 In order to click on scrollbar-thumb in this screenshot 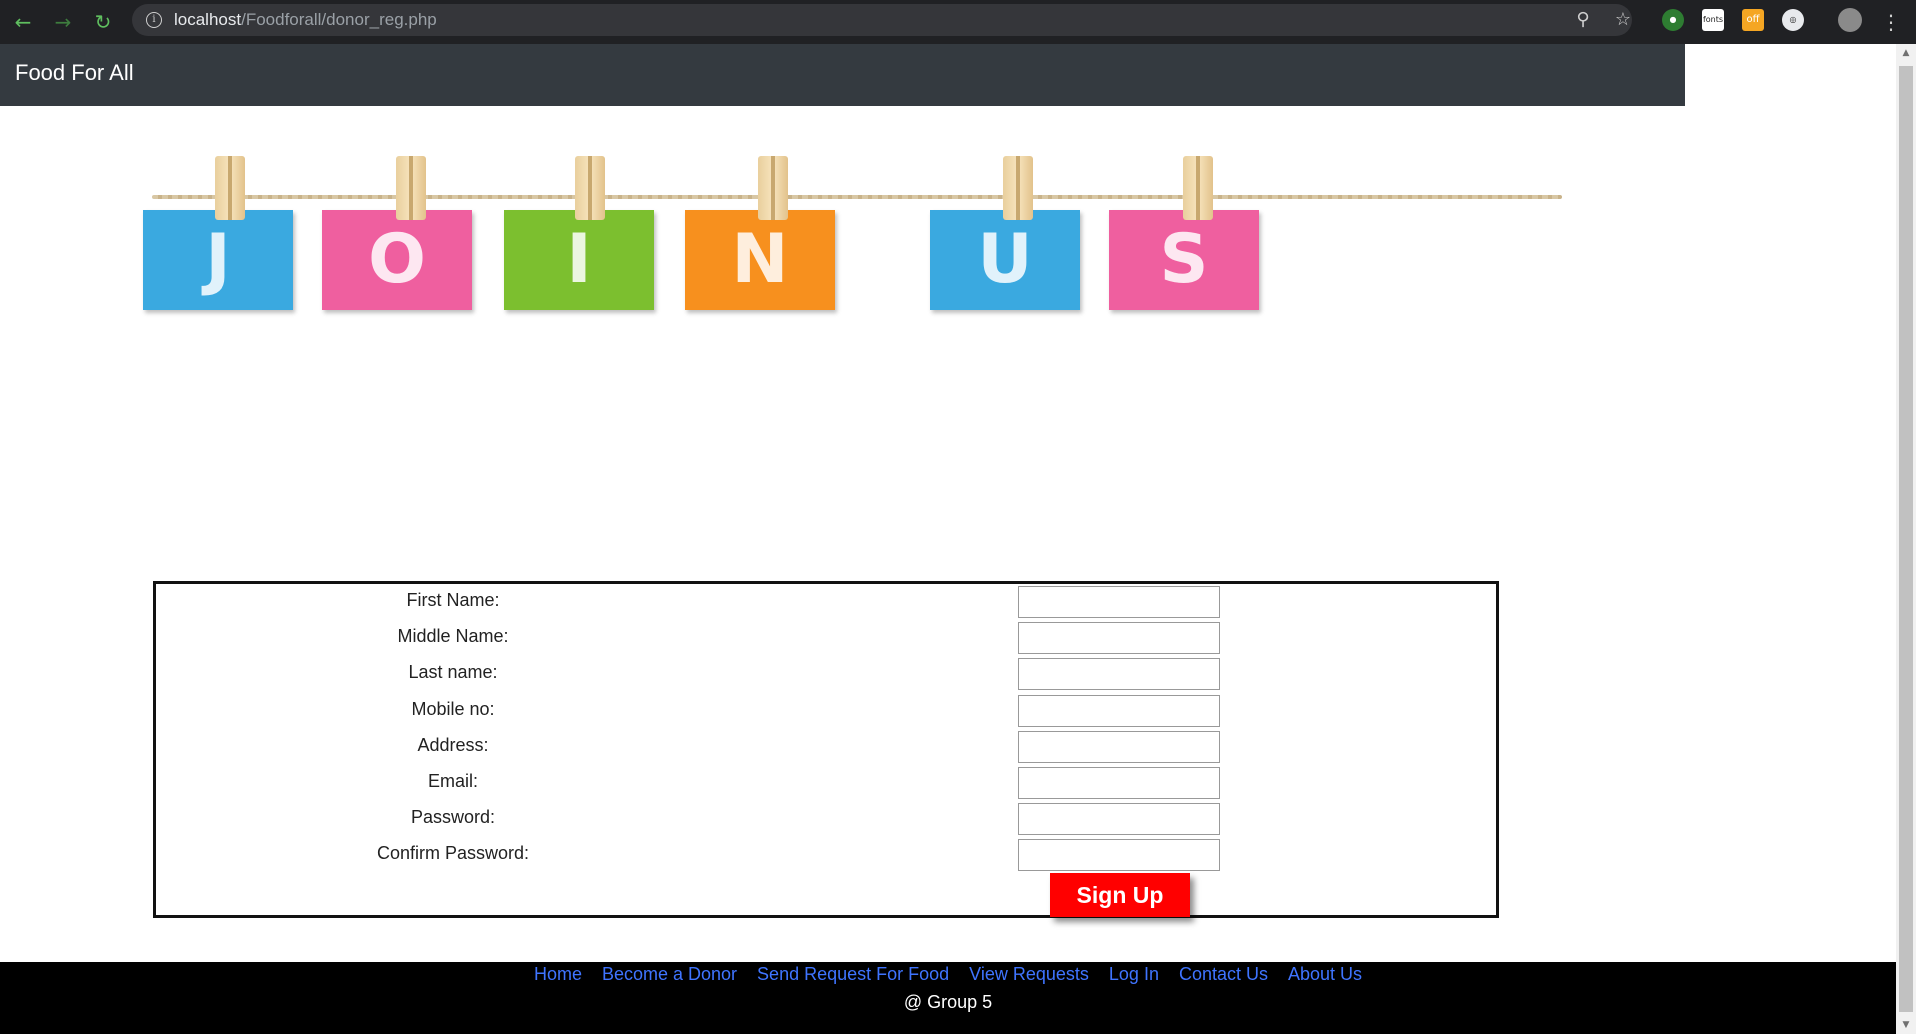, I will do `click(1906, 539)`.